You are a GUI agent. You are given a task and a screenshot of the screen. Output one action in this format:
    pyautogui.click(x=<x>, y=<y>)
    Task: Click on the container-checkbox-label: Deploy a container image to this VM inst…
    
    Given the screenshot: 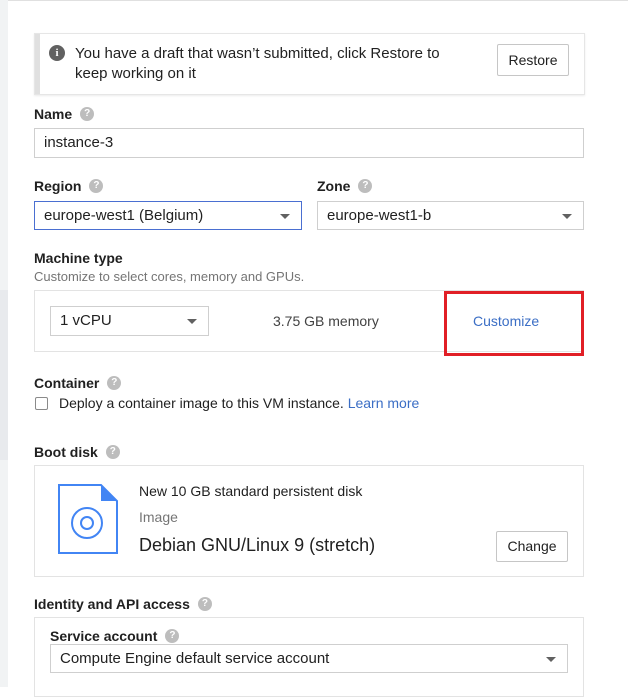 What is the action you would take?
    pyautogui.click(x=239, y=403)
    